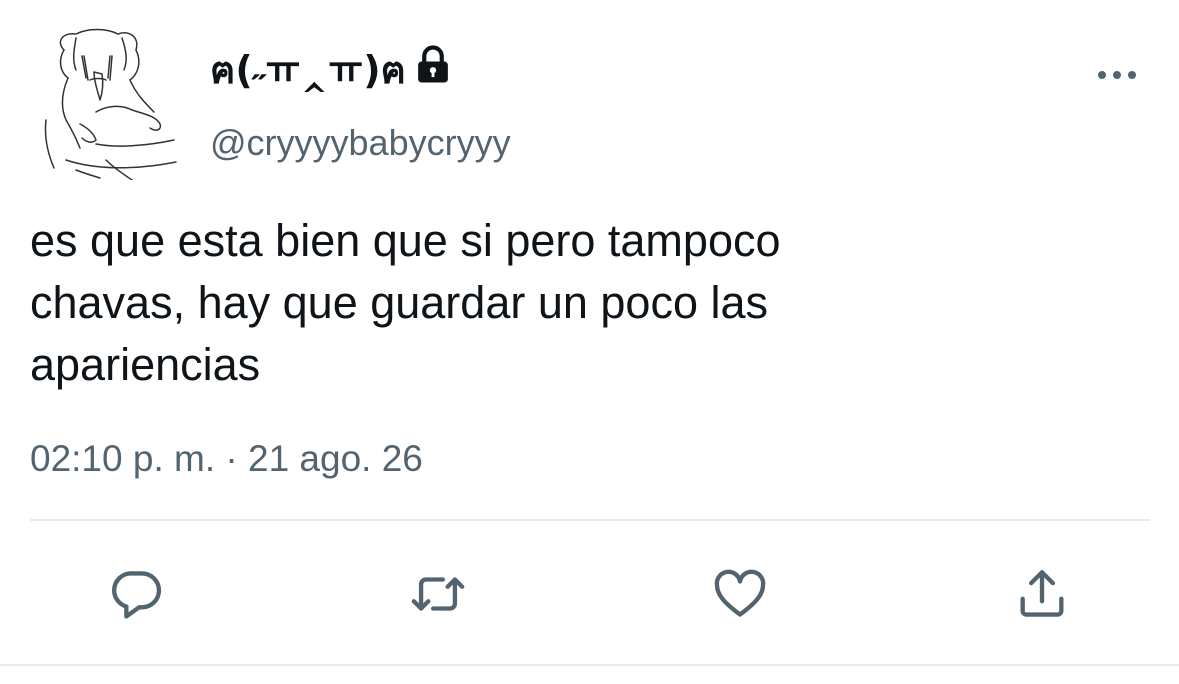 This screenshot has height=684, width=1179. Describe the element at coordinates (308, 69) in the screenshot. I see `display-name-text: ฅ(˶ㅠ‸ㅠ)ฅ` at that location.